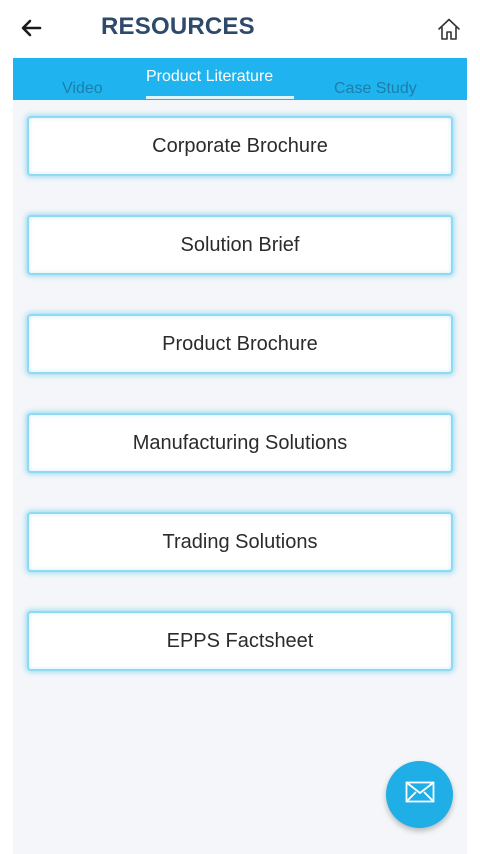  I want to click on list-item-corporate-brochure: Corporate Brochure, so click(240, 146).